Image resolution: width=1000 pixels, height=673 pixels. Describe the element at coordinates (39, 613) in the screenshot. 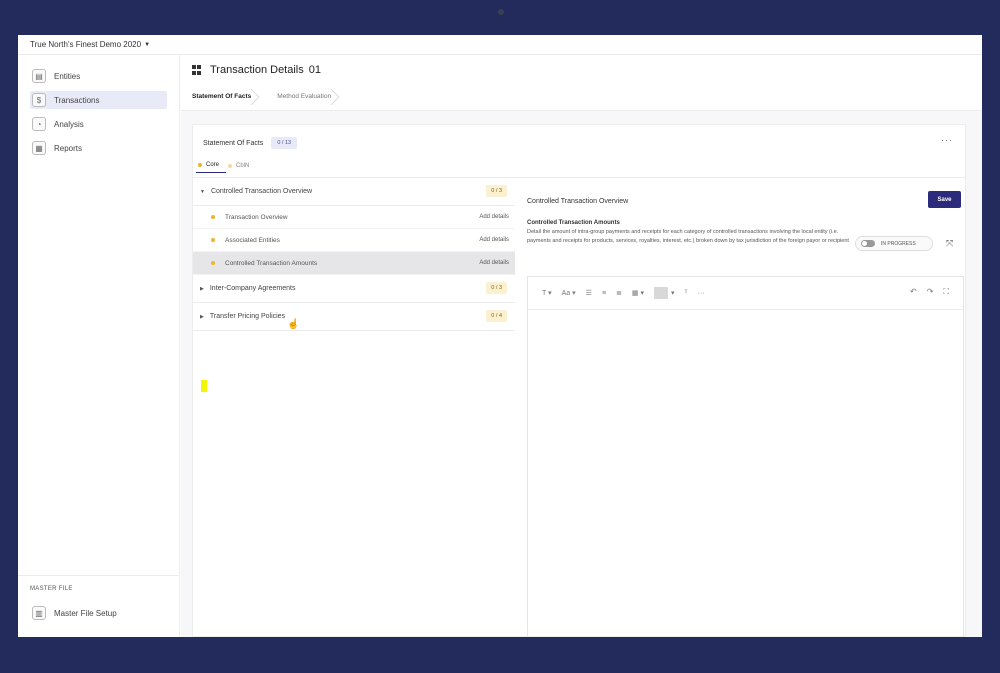

I see `file-icon: ▥` at that location.